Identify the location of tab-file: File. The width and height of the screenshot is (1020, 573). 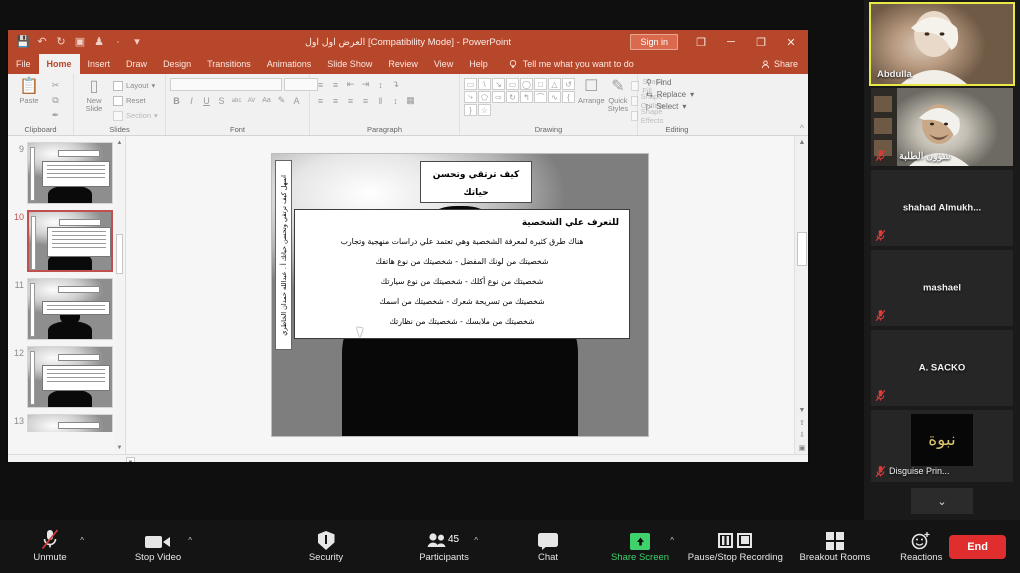
(23, 64).